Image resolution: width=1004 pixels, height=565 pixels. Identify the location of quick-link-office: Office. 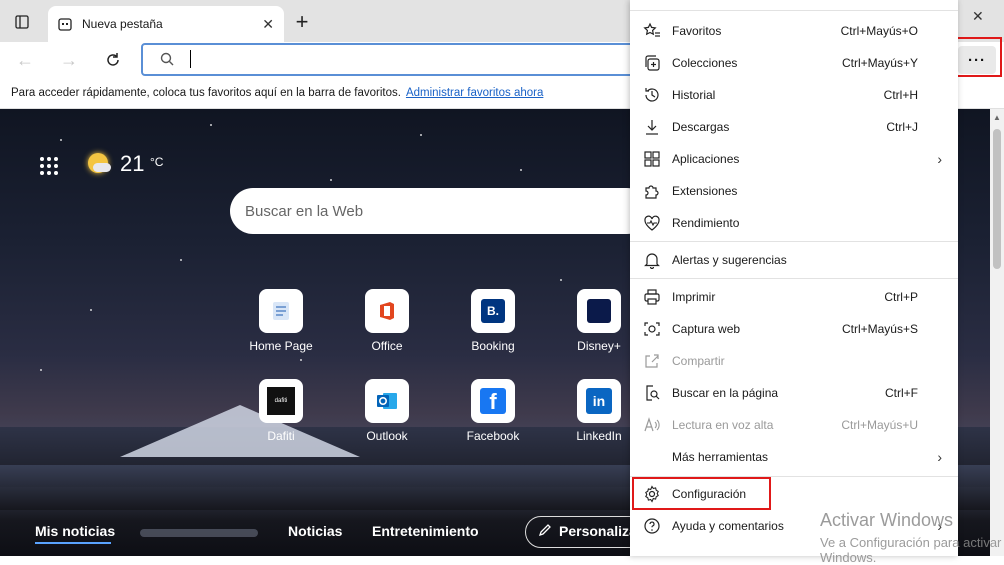
(387, 321).